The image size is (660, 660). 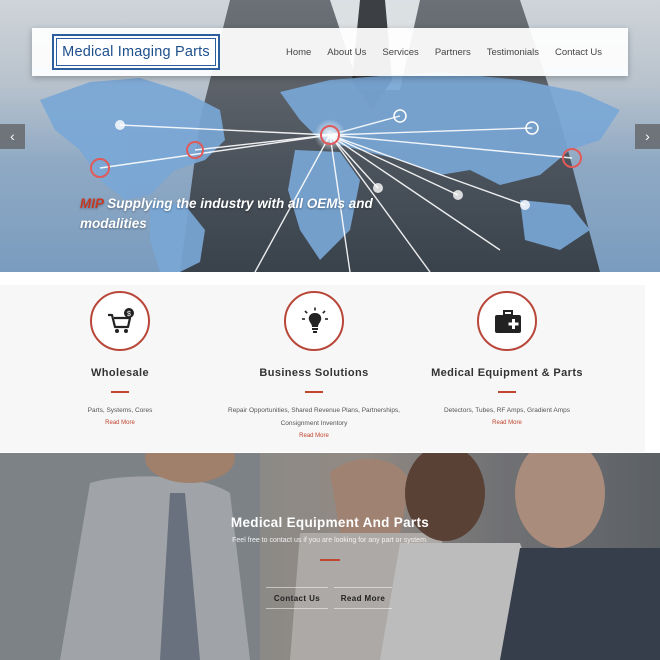 I want to click on service-title: Business Solutions, so click(x=314, y=373).